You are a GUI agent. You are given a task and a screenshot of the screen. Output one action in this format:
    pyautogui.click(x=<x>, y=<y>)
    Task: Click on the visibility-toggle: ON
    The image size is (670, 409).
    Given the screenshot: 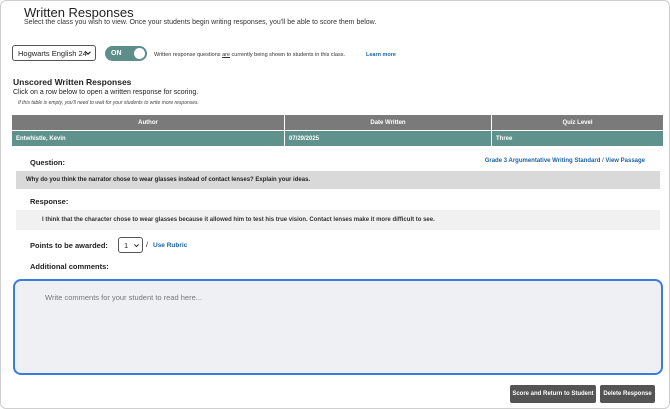 What is the action you would take?
    pyautogui.click(x=126, y=53)
    